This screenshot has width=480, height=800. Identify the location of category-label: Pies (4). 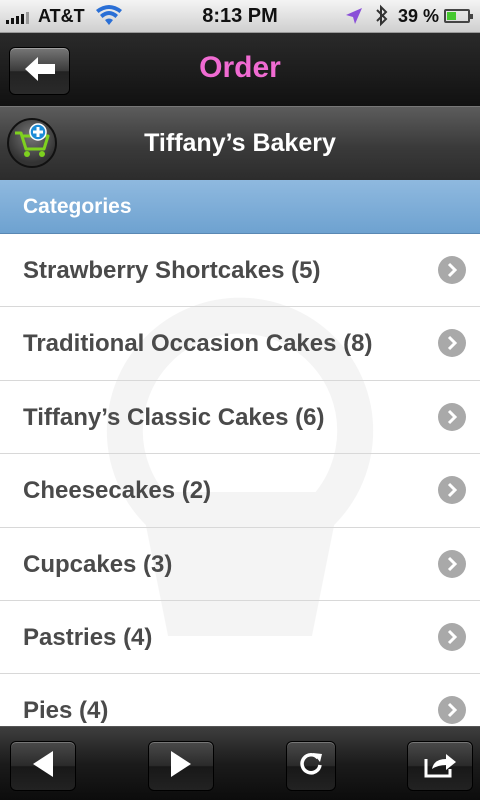
(66, 711).